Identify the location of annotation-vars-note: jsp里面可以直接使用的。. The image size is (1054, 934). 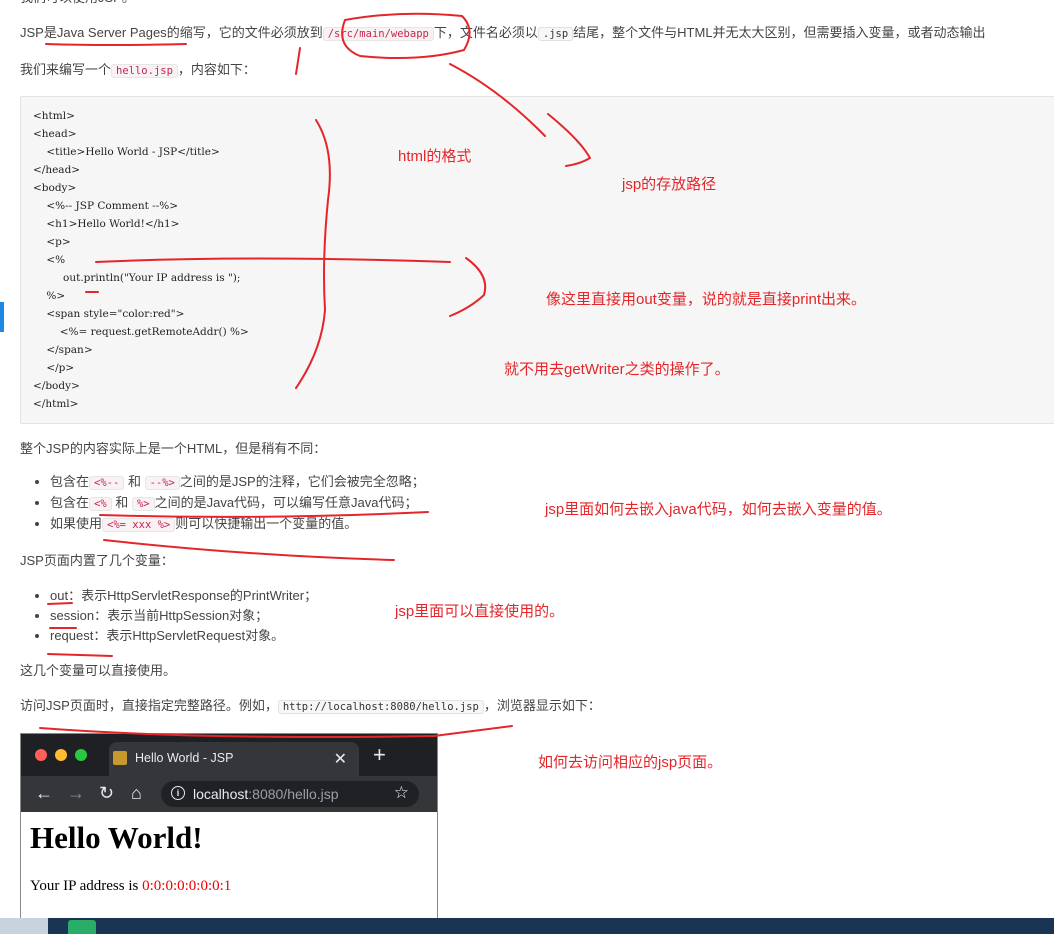
(480, 611).